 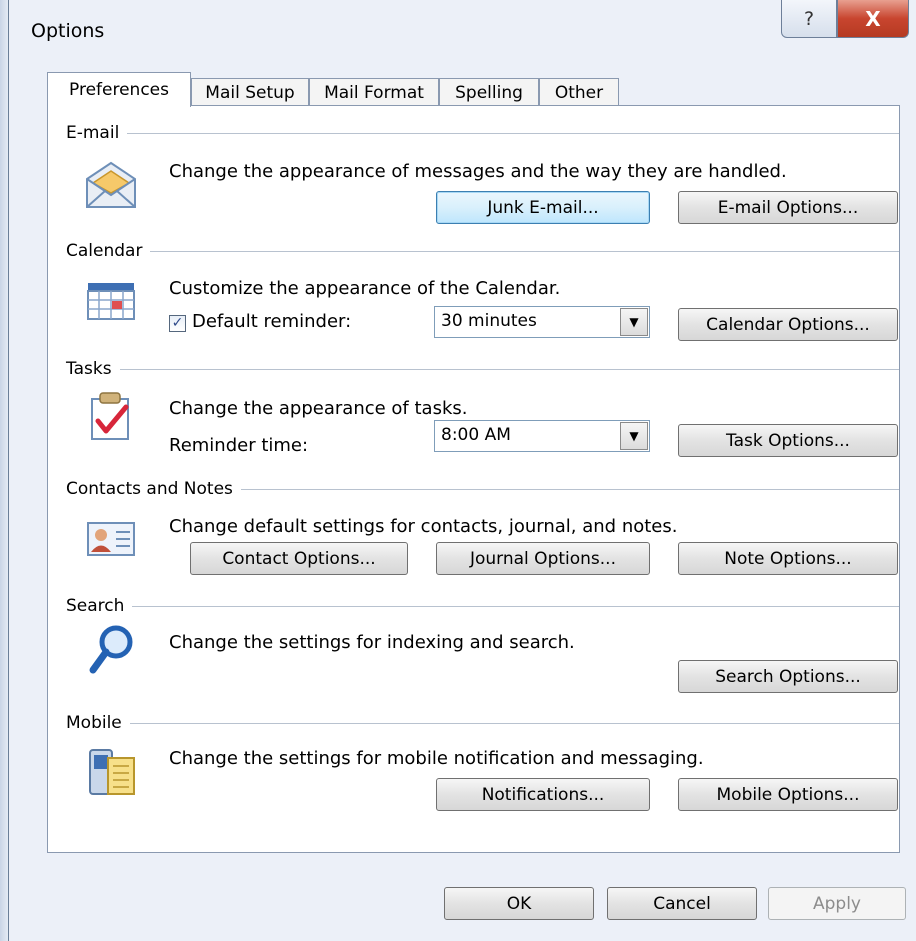 What do you see at coordinates (489, 92) in the screenshot?
I see `tab-spelling: Spelling` at bounding box center [489, 92].